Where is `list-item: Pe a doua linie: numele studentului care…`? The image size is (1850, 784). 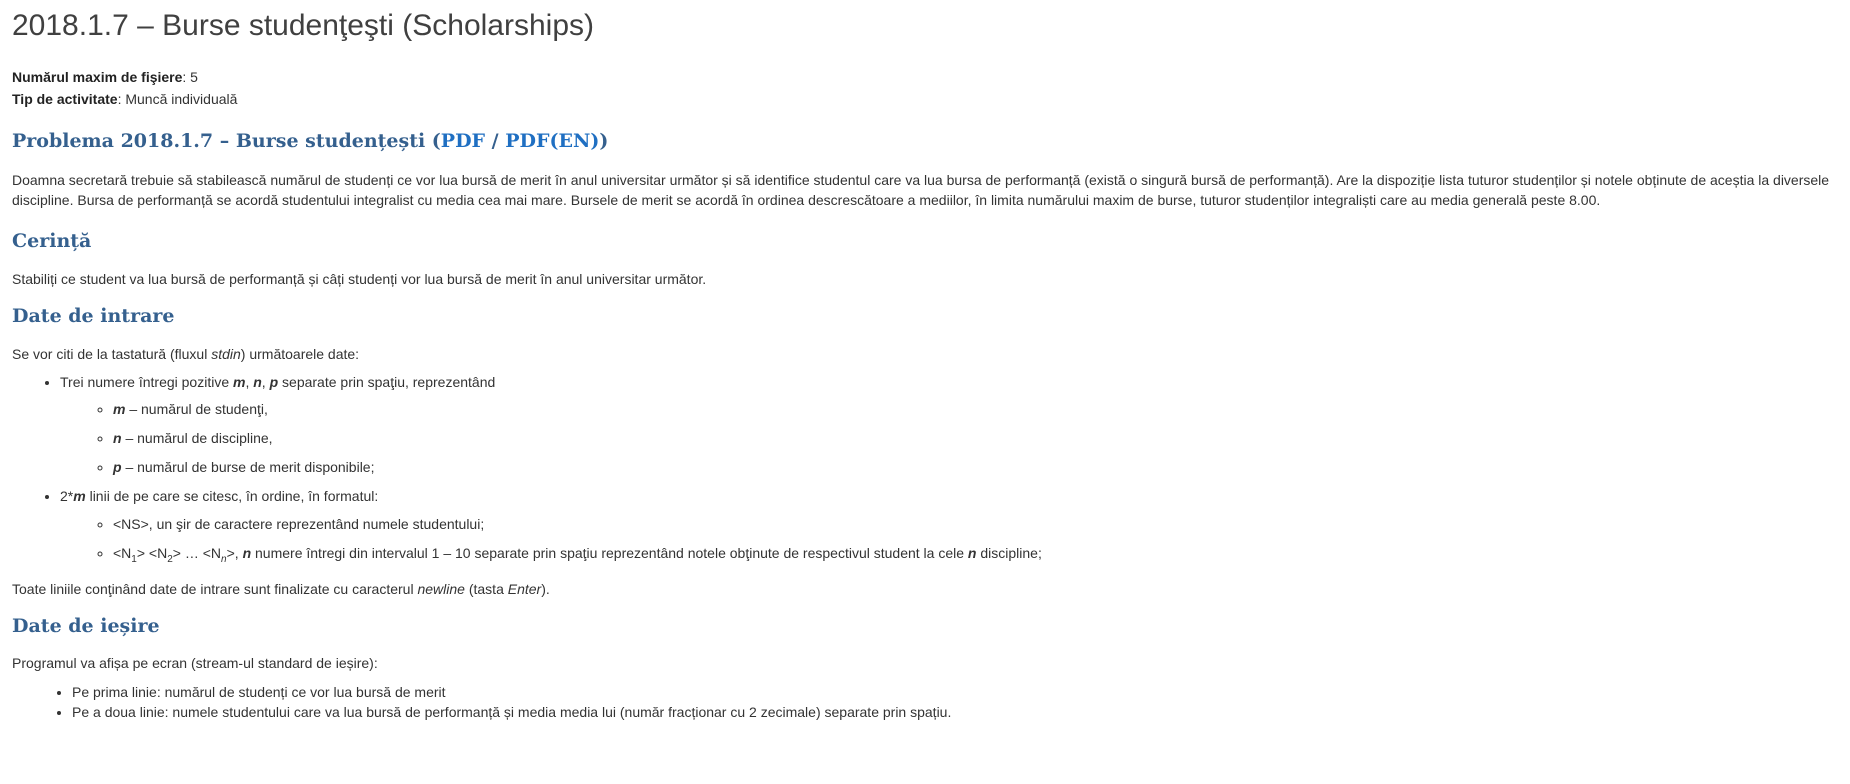
list-item: Pe a doua linie: numele studentului care… is located at coordinates (955, 712).